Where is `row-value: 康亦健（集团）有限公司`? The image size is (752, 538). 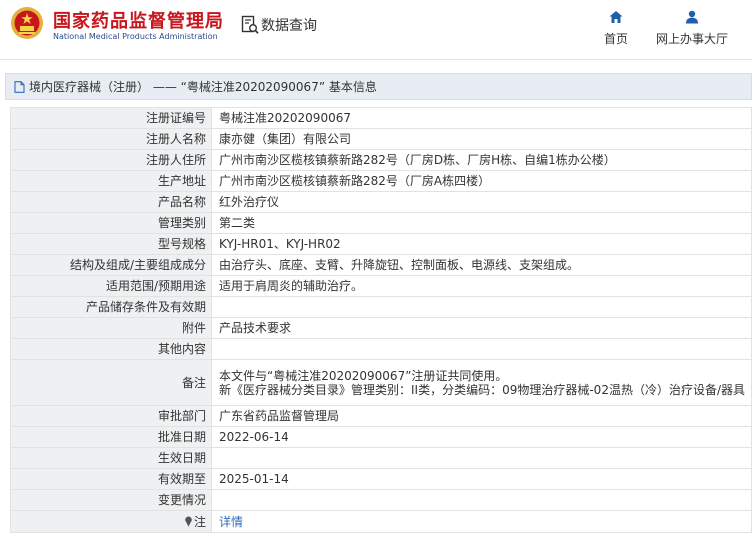 row-value: 康亦健（集团）有限公司 is located at coordinates (481, 139).